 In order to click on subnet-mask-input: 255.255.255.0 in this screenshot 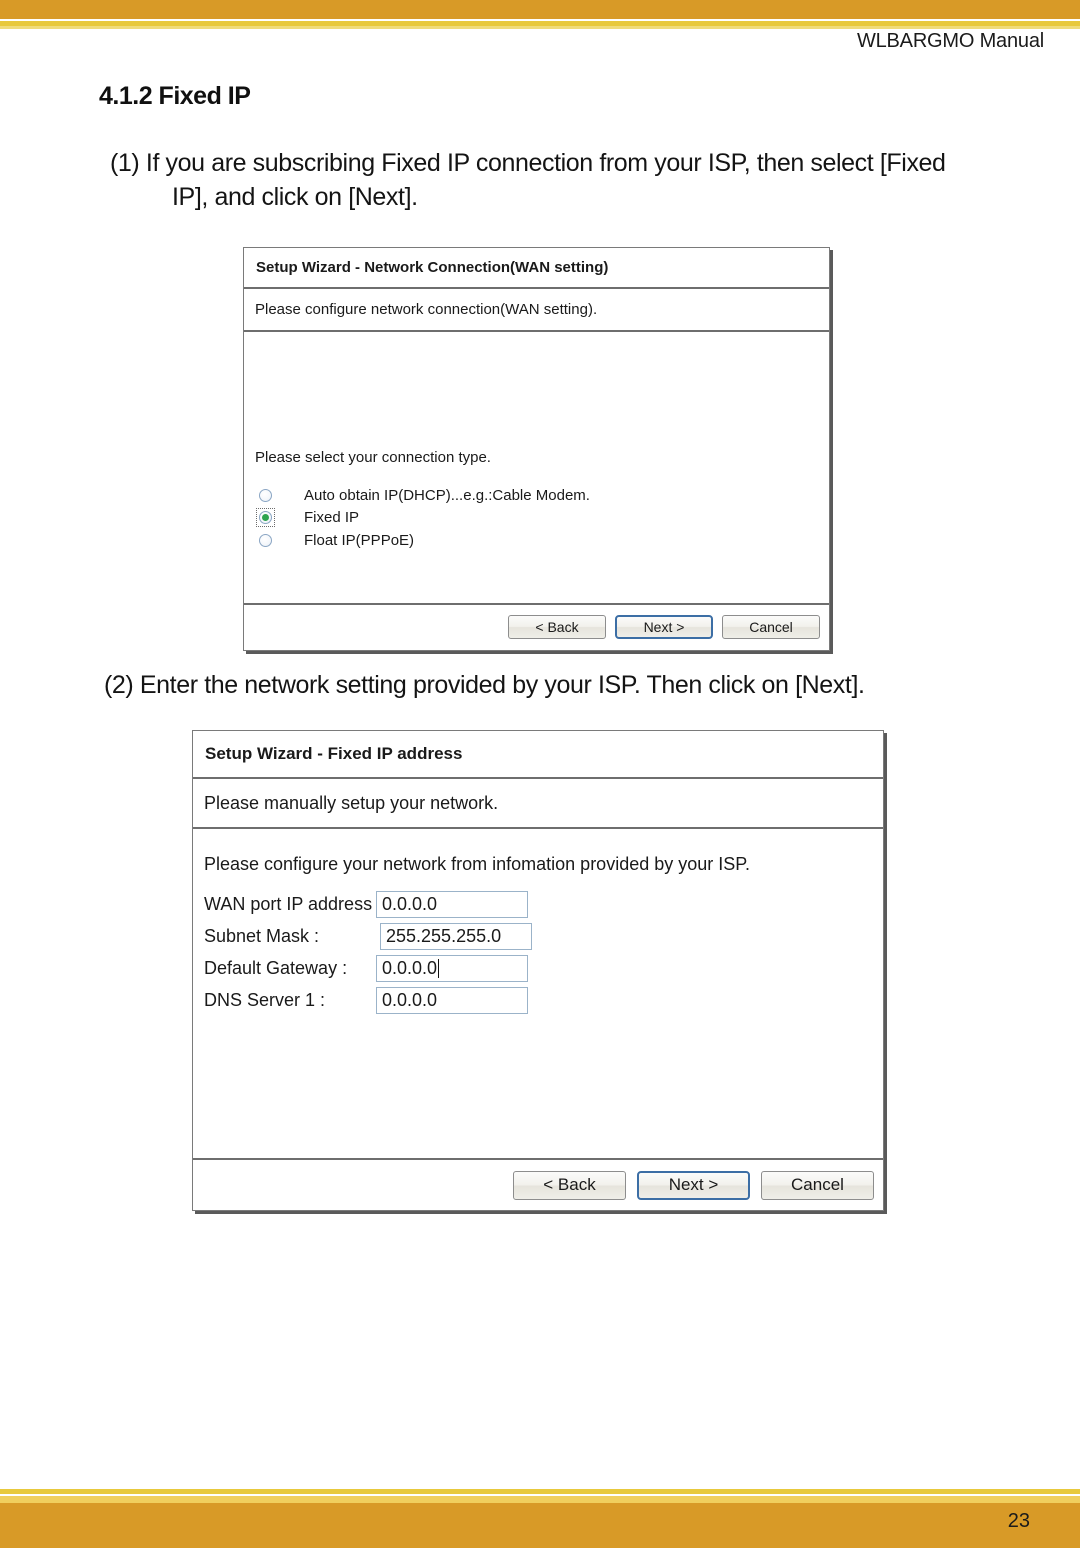, I will do `click(456, 936)`.